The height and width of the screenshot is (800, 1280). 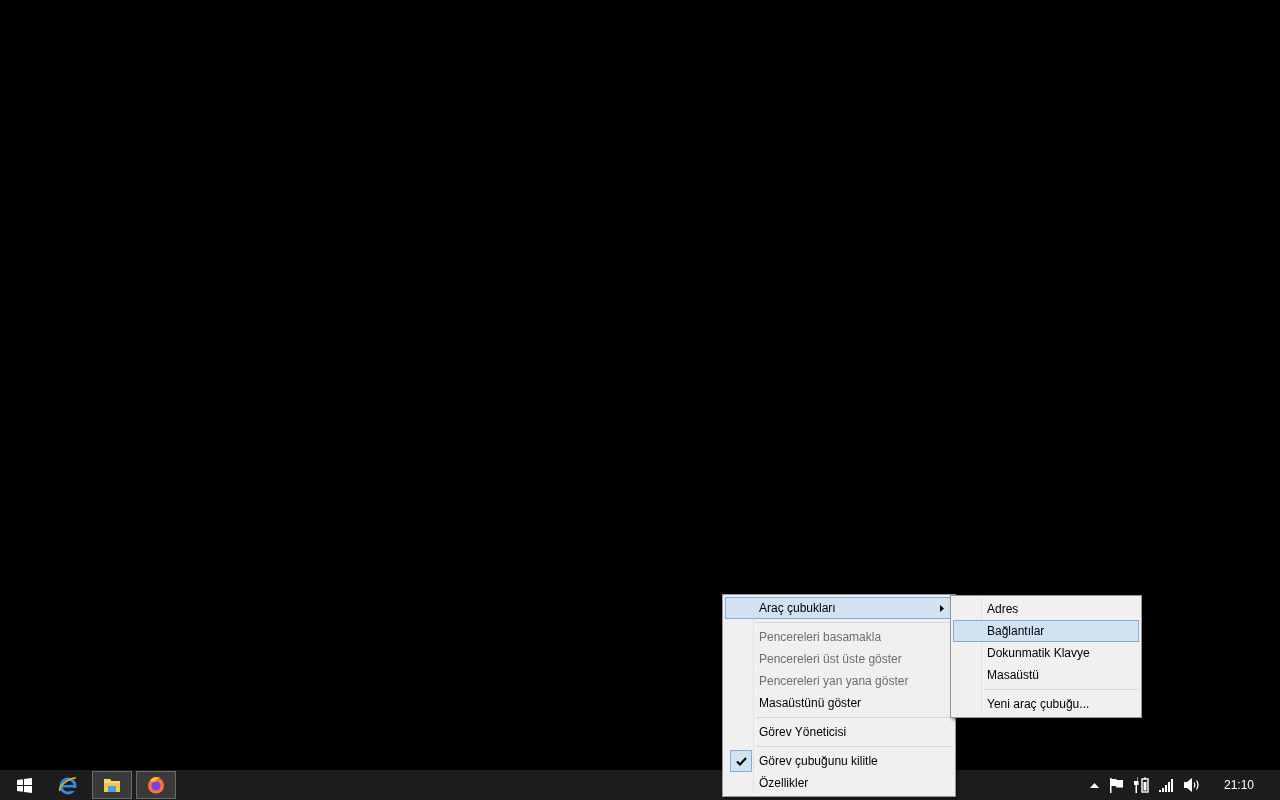 What do you see at coordinates (839, 703) in the screenshot?
I see `menu-item: Masaüstünü göster` at bounding box center [839, 703].